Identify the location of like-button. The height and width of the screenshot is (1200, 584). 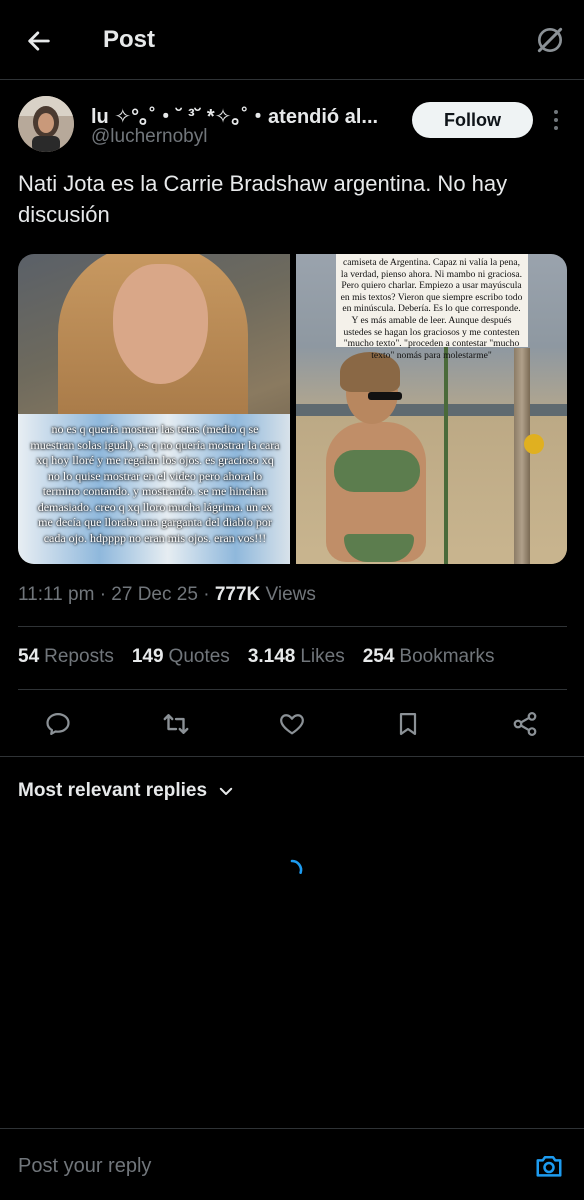
(292, 724).